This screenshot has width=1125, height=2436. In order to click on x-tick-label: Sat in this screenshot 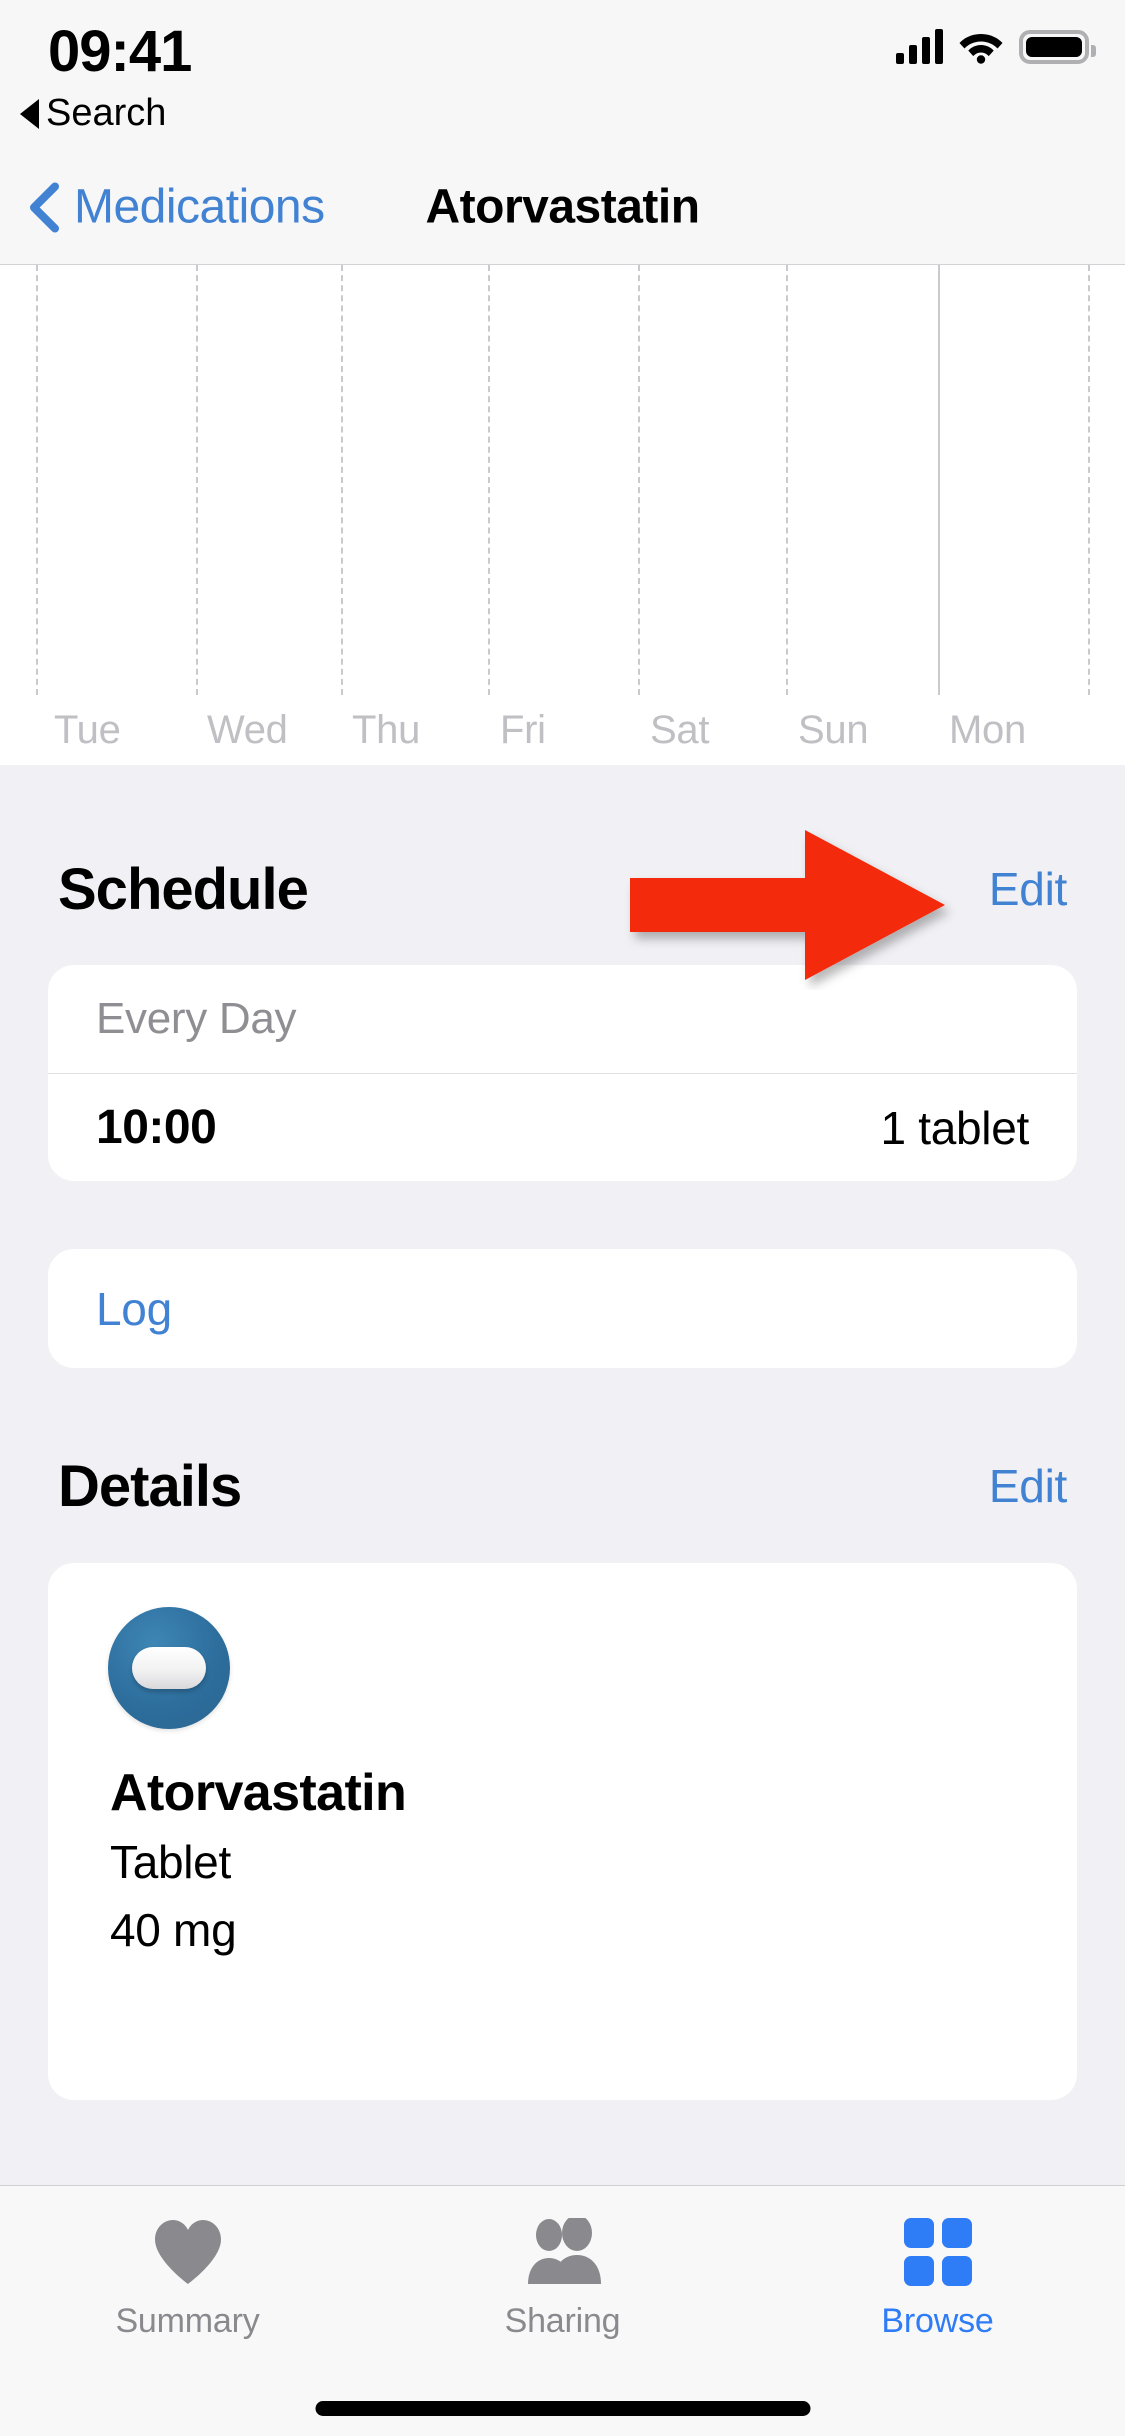, I will do `click(680, 730)`.